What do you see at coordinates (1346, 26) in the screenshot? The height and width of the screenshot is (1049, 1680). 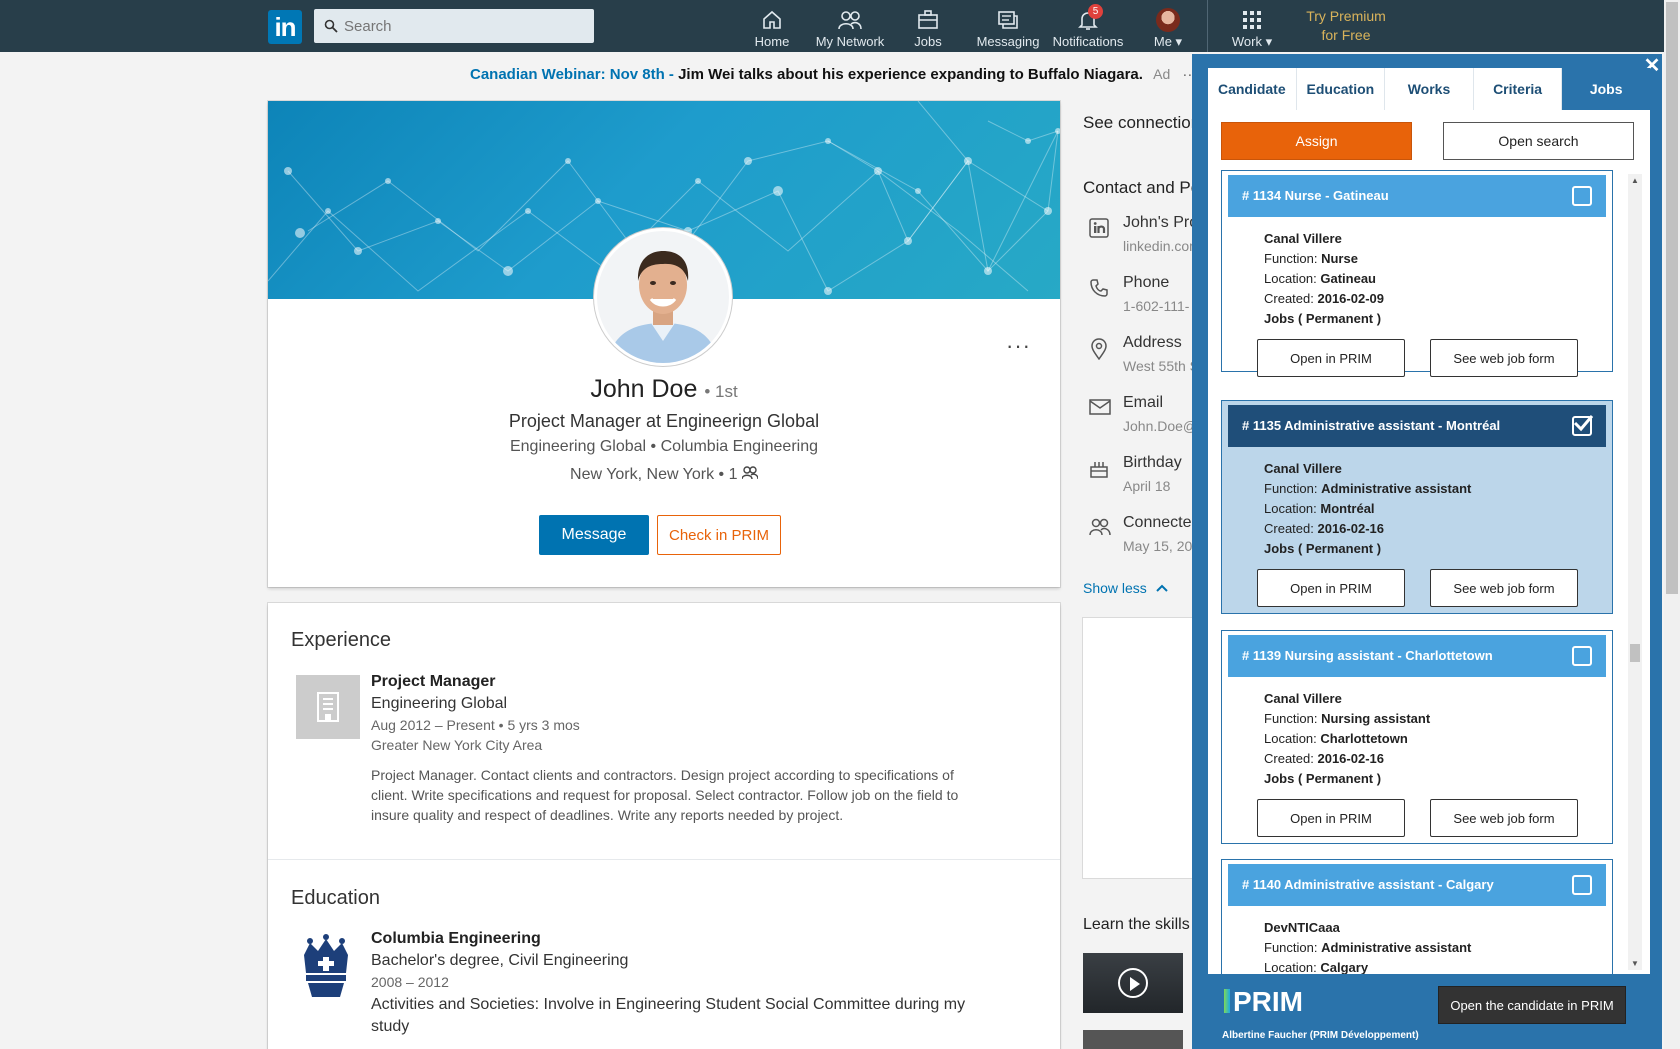 I see `try-premium-link: Try Premium for Free` at bounding box center [1346, 26].